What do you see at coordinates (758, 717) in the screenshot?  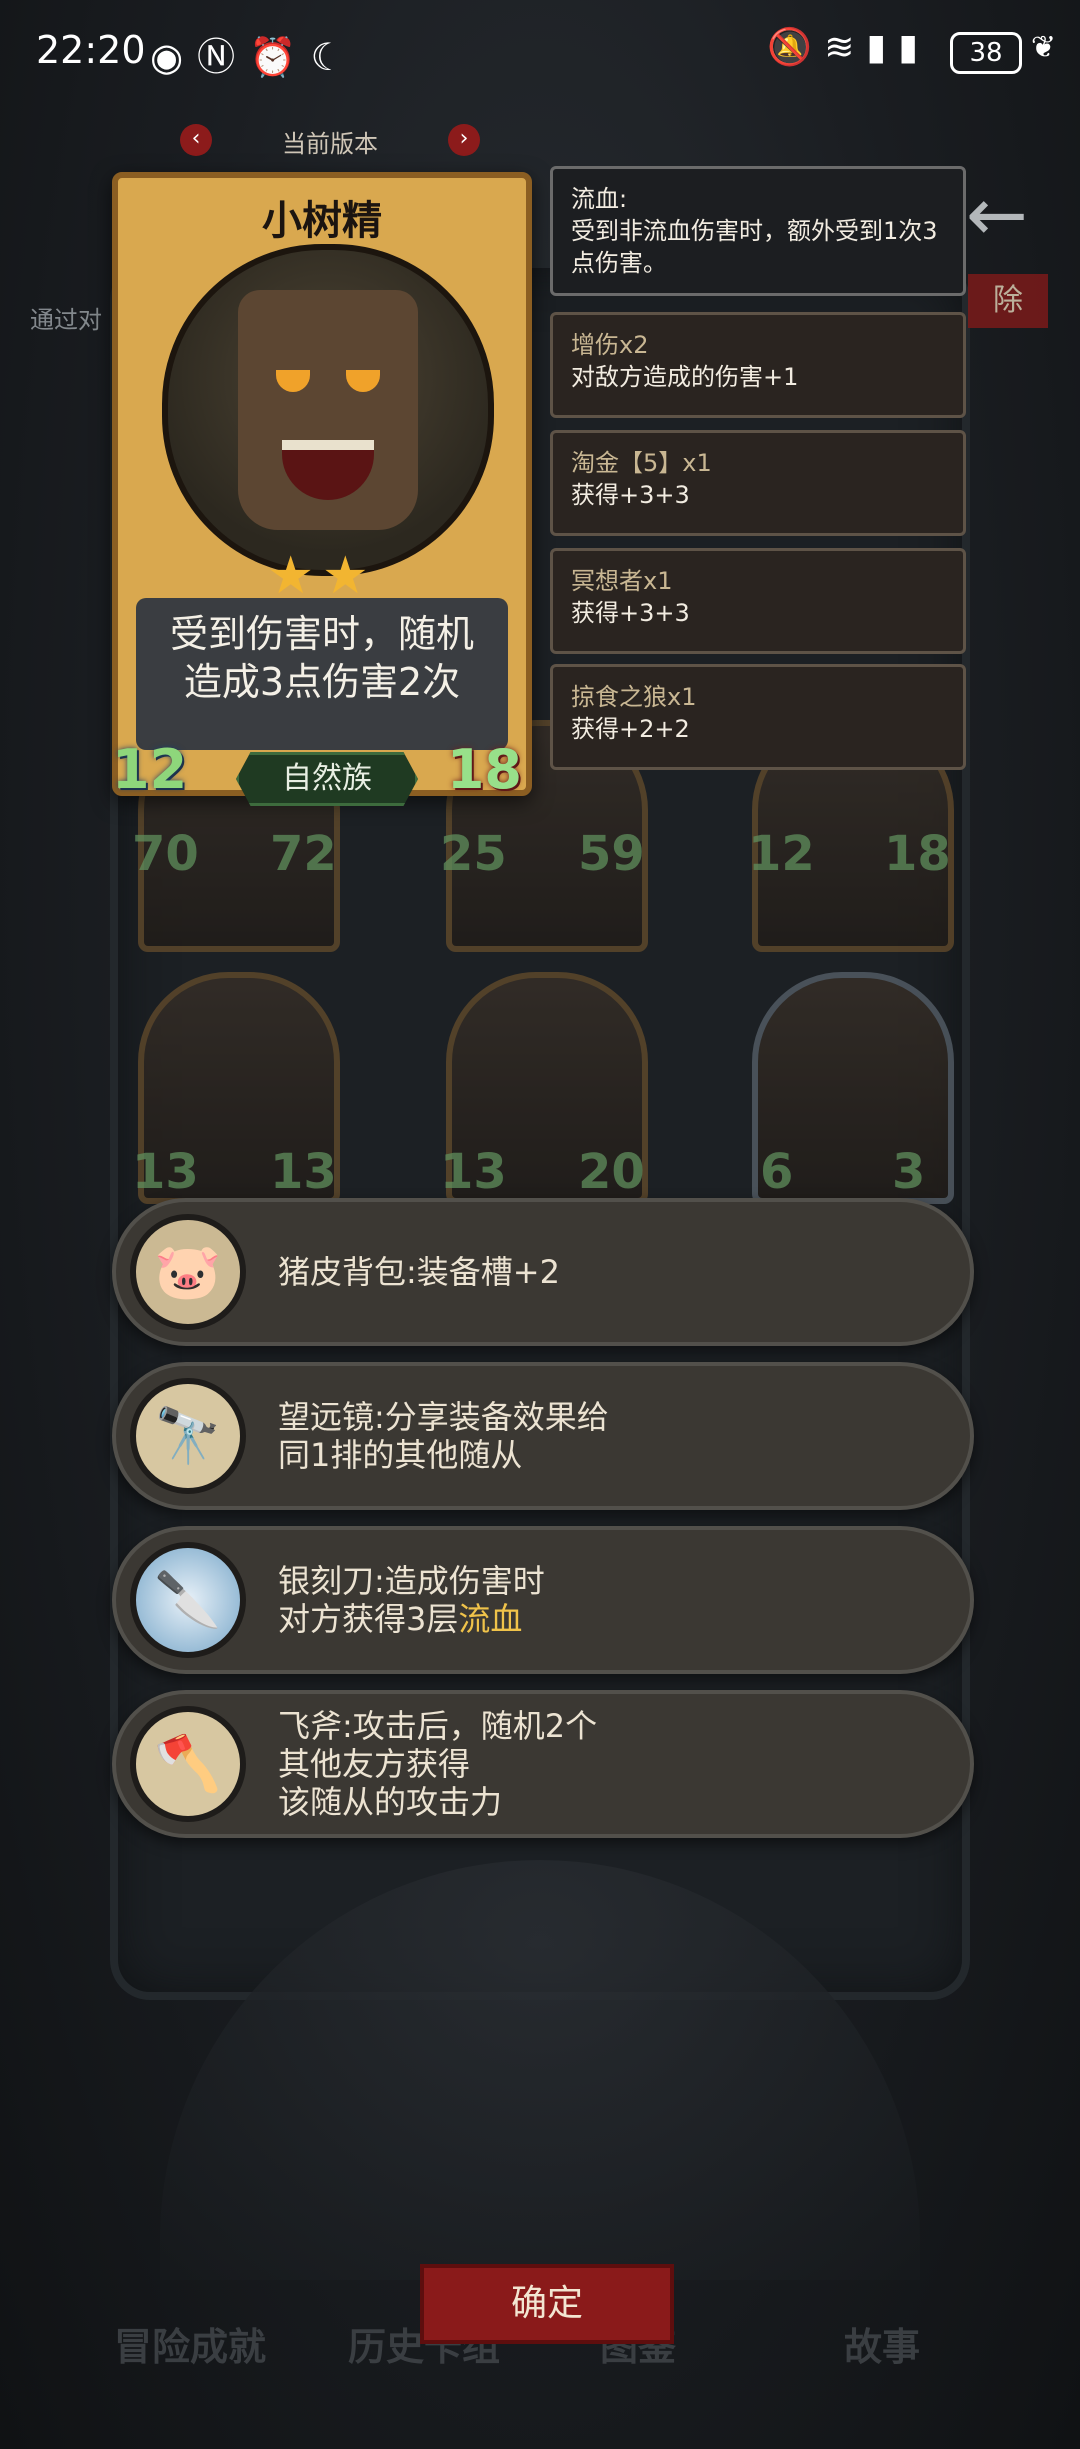 I see `effect-predator-wolf: 掠食之狼x1 获得+2+2` at bounding box center [758, 717].